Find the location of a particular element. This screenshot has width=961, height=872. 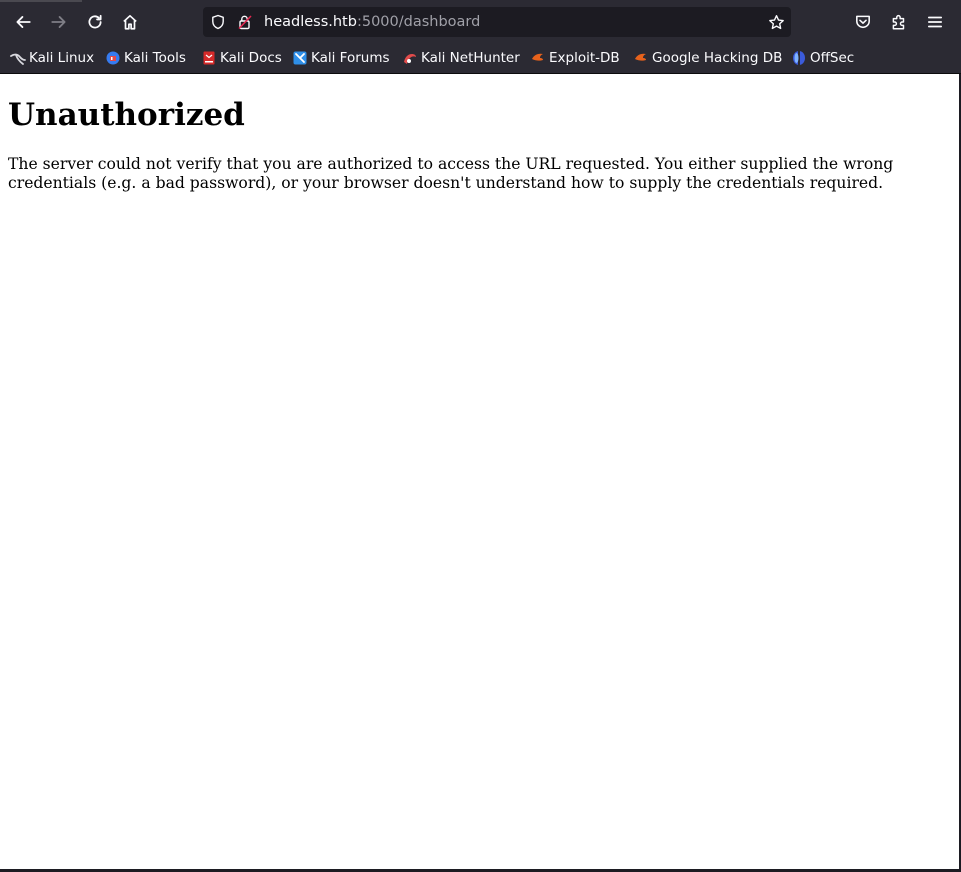

arrow-left-icon is located at coordinates (23, 22).